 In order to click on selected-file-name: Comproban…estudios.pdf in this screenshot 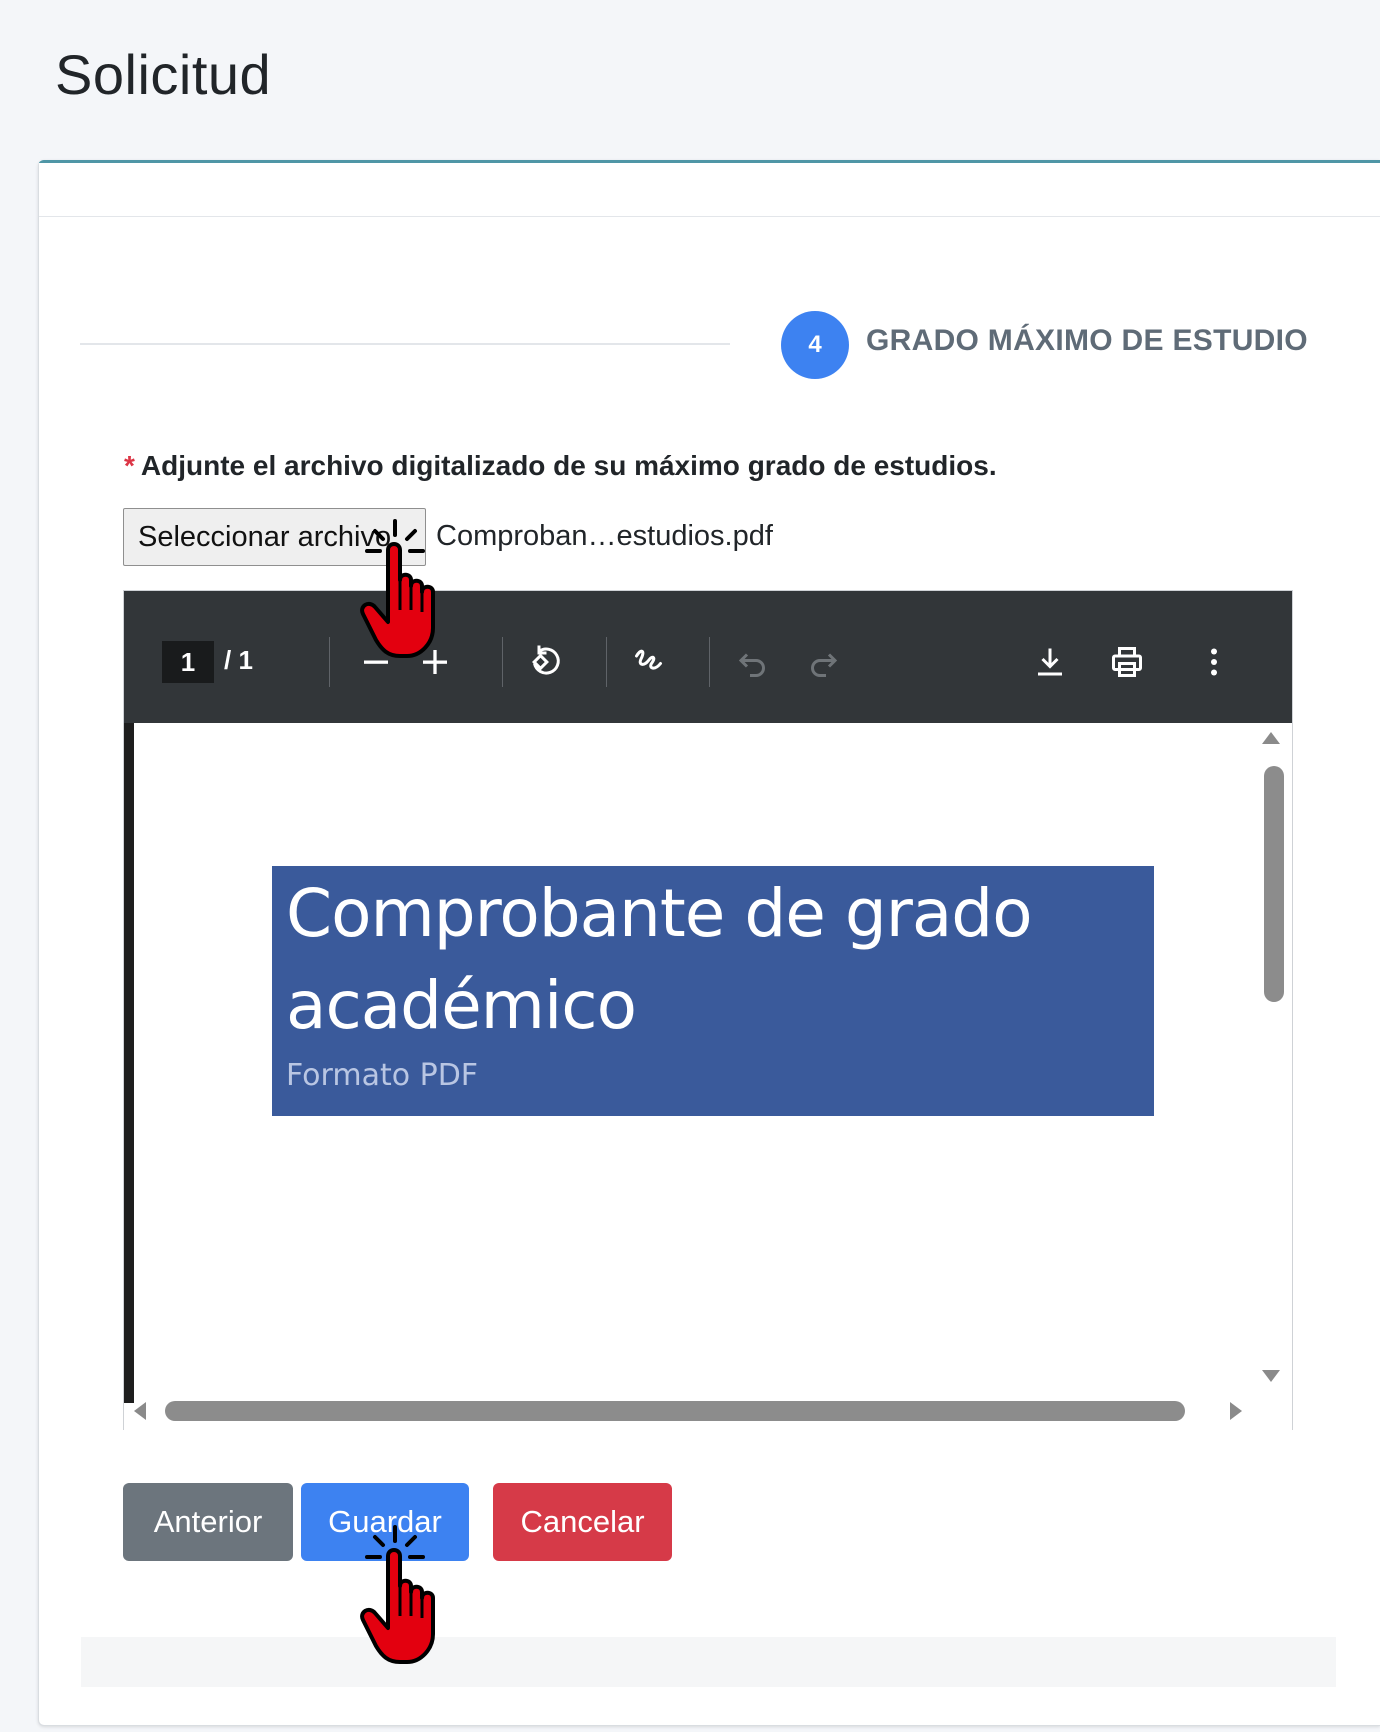, I will do `click(604, 536)`.